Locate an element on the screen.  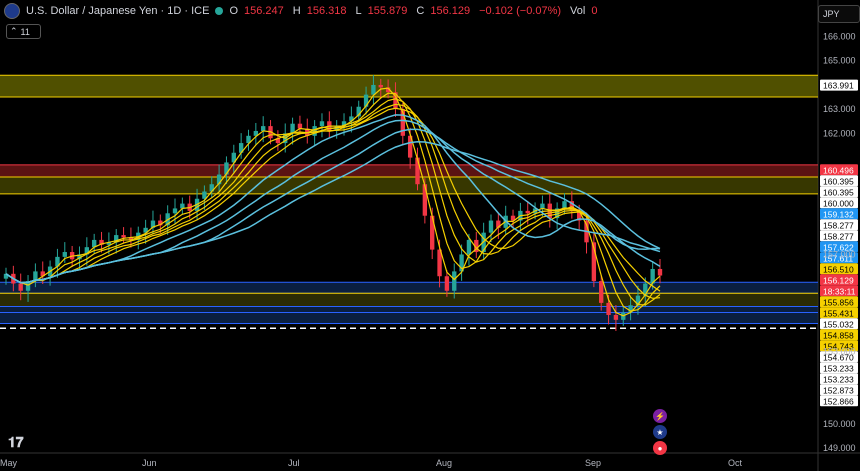
symbol-title: U.S. Dollar / Japanese Yen · 1D · ICE is located at coordinates (117, 11).